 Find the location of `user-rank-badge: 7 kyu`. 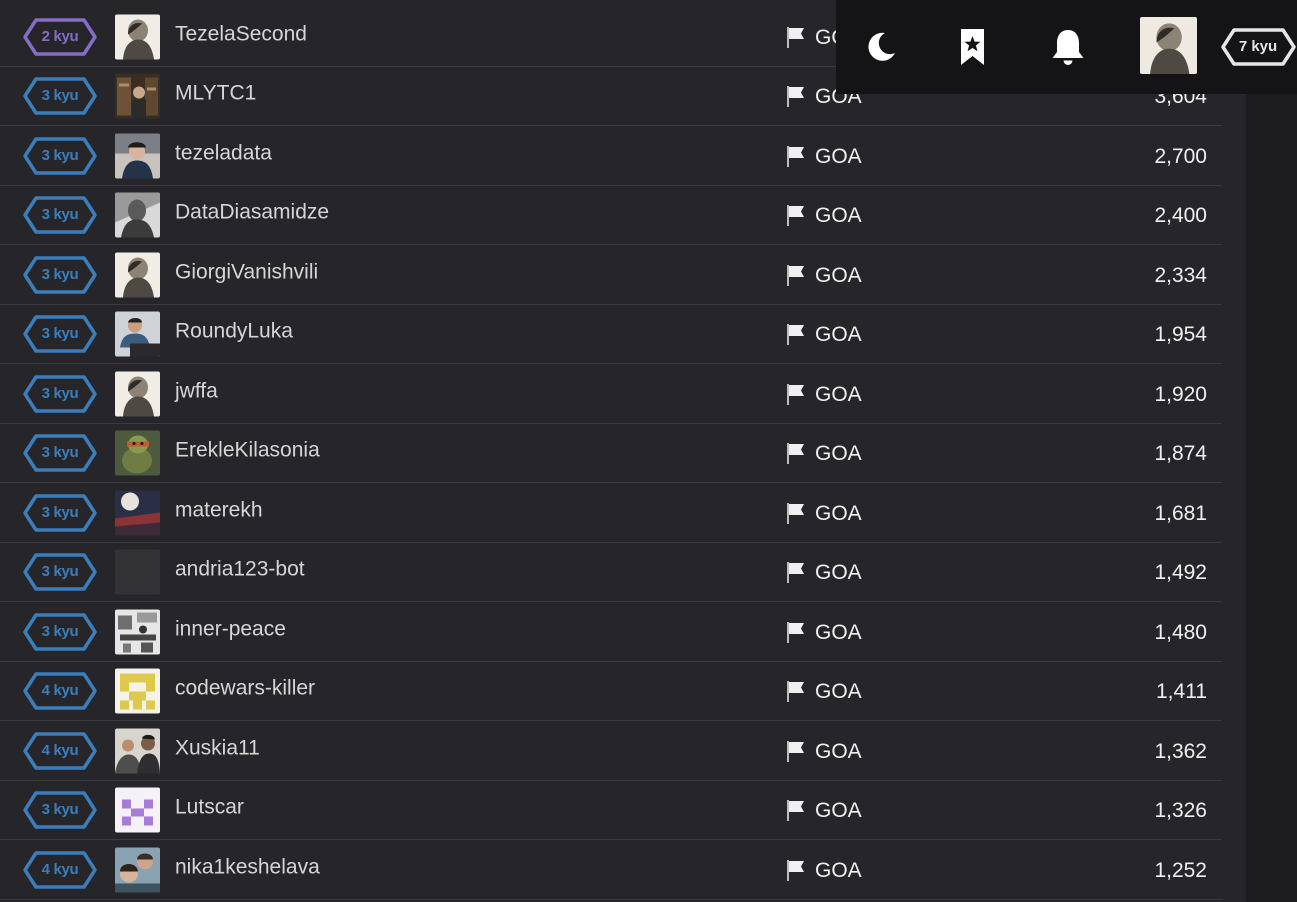

user-rank-badge: 7 kyu is located at coordinates (1258, 47).